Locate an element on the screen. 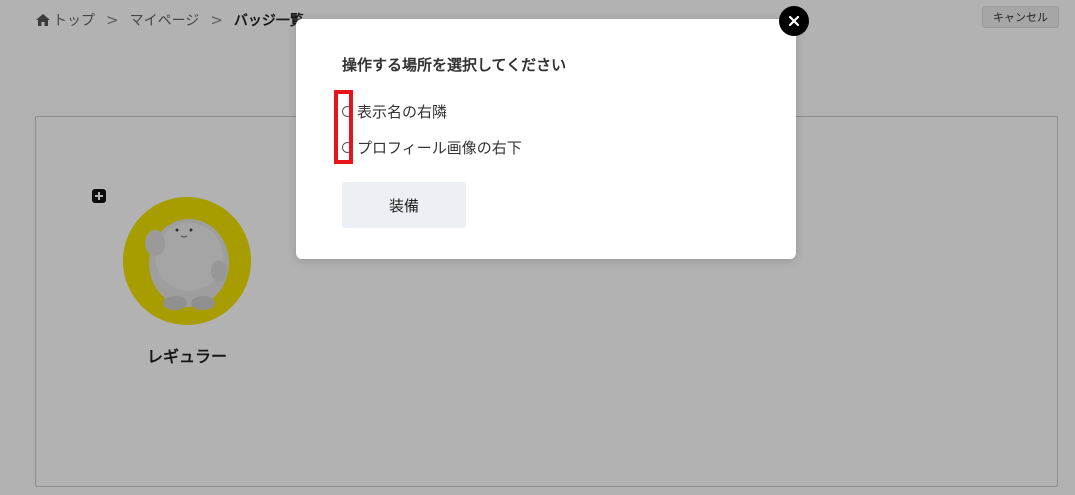 This screenshot has width=1075, height=495. equip-button: 装備 is located at coordinates (404, 205).